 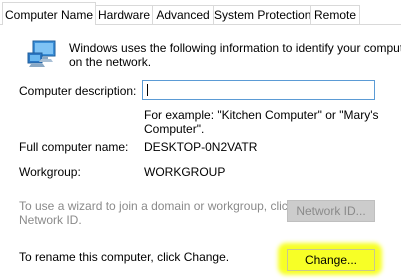 What do you see at coordinates (49, 13) in the screenshot?
I see `tab-computer-name: Computer Name` at bounding box center [49, 13].